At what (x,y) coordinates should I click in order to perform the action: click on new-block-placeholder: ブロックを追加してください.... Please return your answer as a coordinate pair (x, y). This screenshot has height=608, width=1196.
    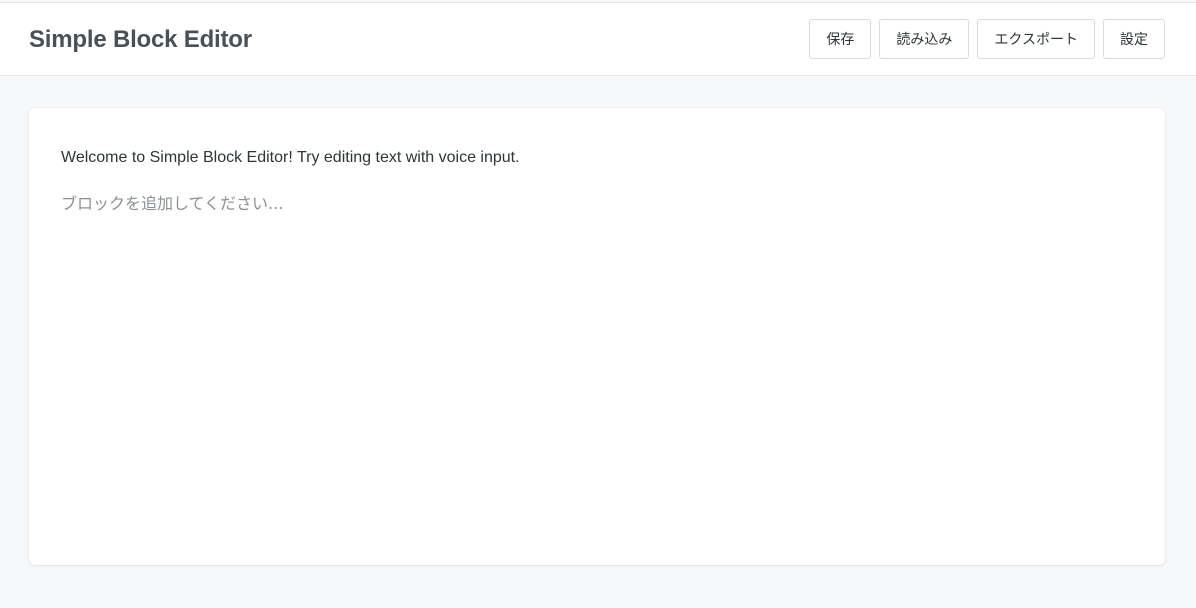
    Looking at the image, I should click on (597, 204).